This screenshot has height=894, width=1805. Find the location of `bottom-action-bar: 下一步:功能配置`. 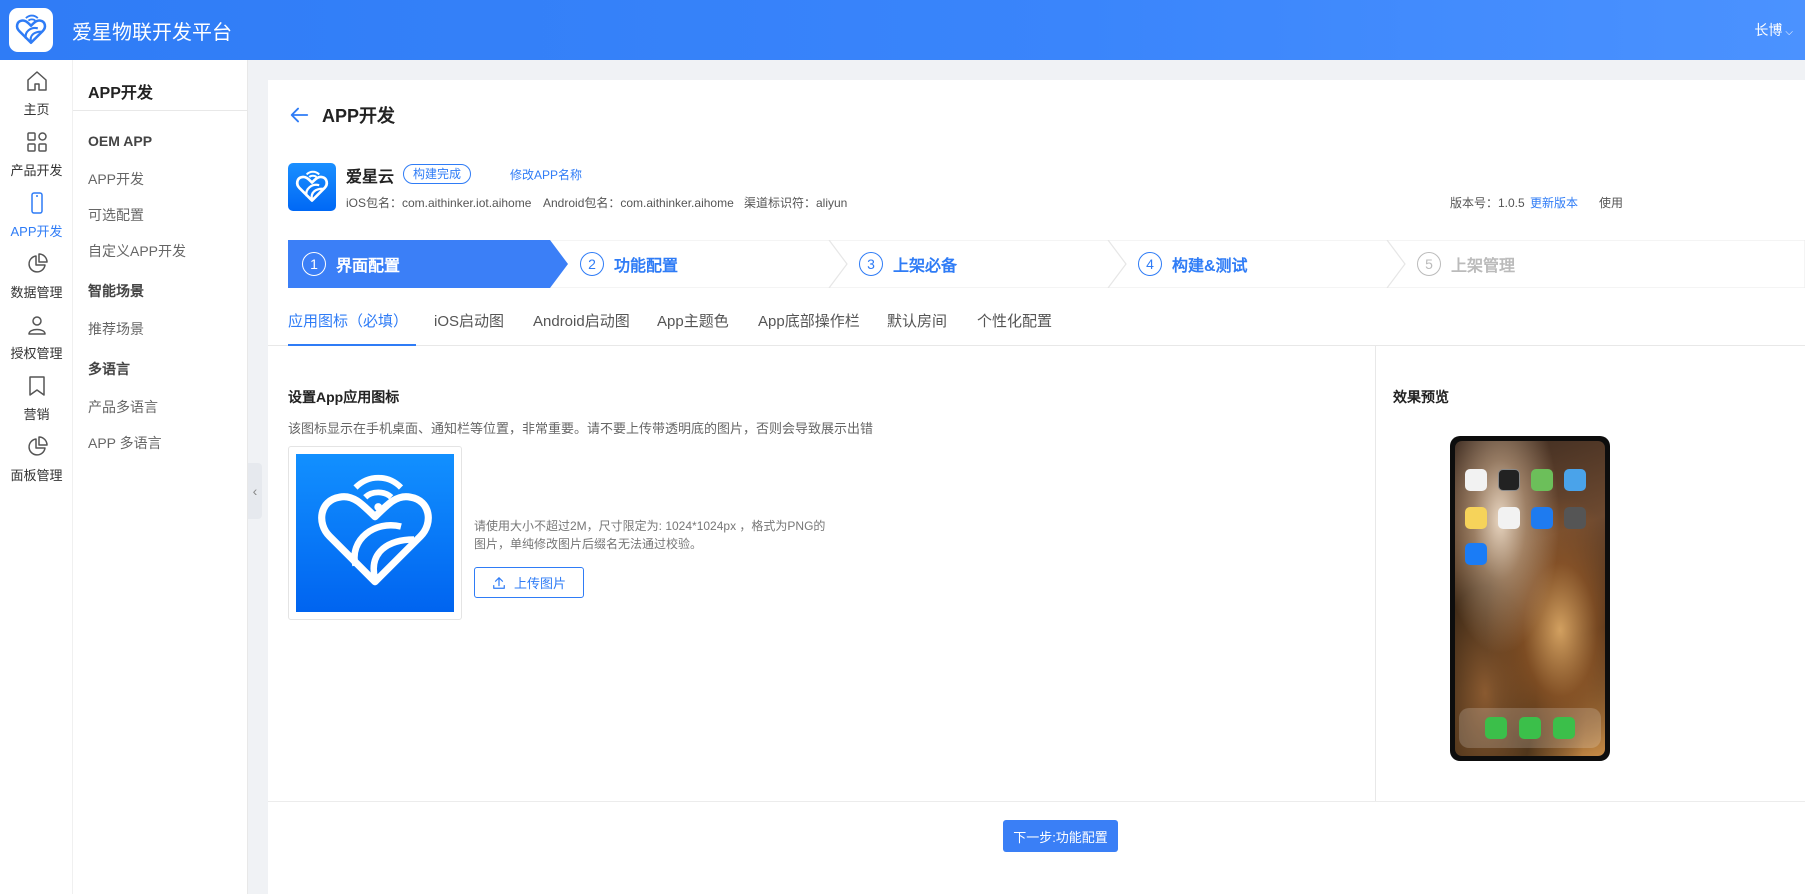

bottom-action-bar: 下一步:功能配置 is located at coordinates (1036, 847).